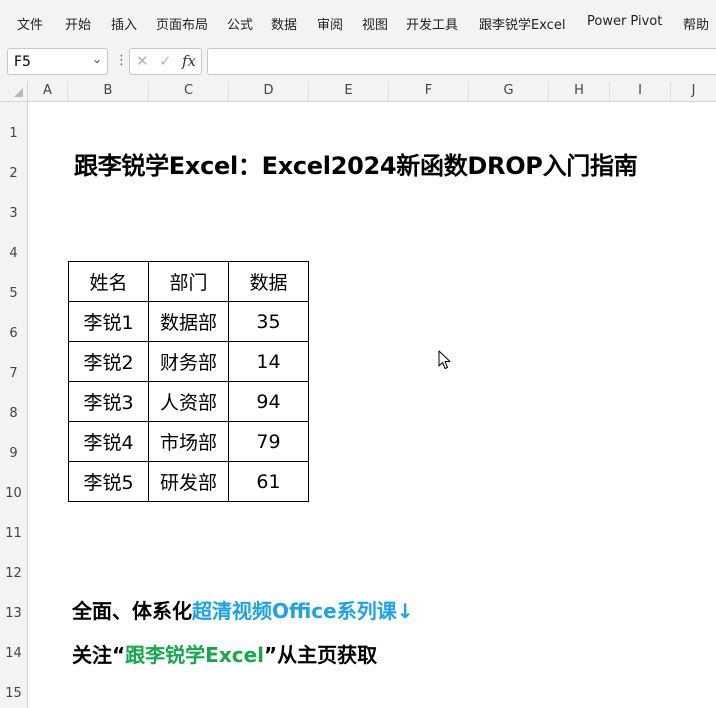 The height and width of the screenshot is (708, 716). I want to click on table-cell: 财务部, so click(188, 361).